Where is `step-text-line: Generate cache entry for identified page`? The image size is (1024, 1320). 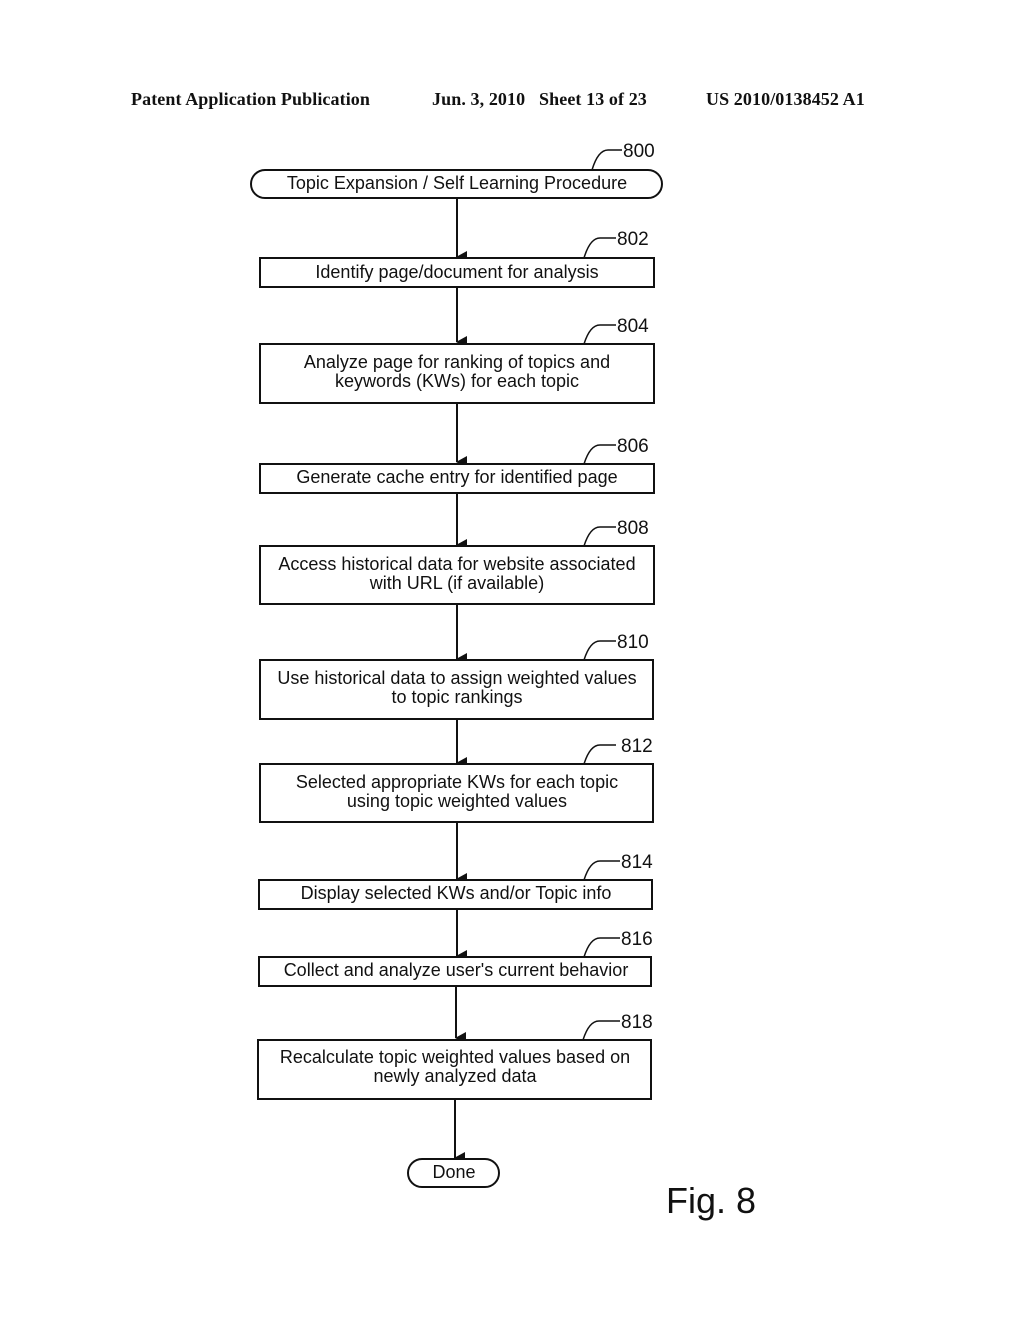 step-text-line: Generate cache entry for identified page is located at coordinates (456, 477).